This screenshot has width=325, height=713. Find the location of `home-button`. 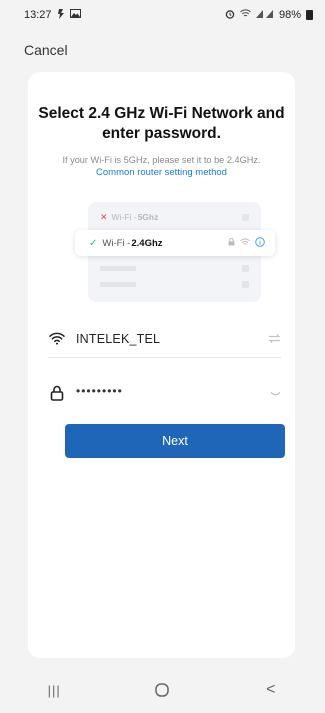

home-button is located at coordinates (162, 690).